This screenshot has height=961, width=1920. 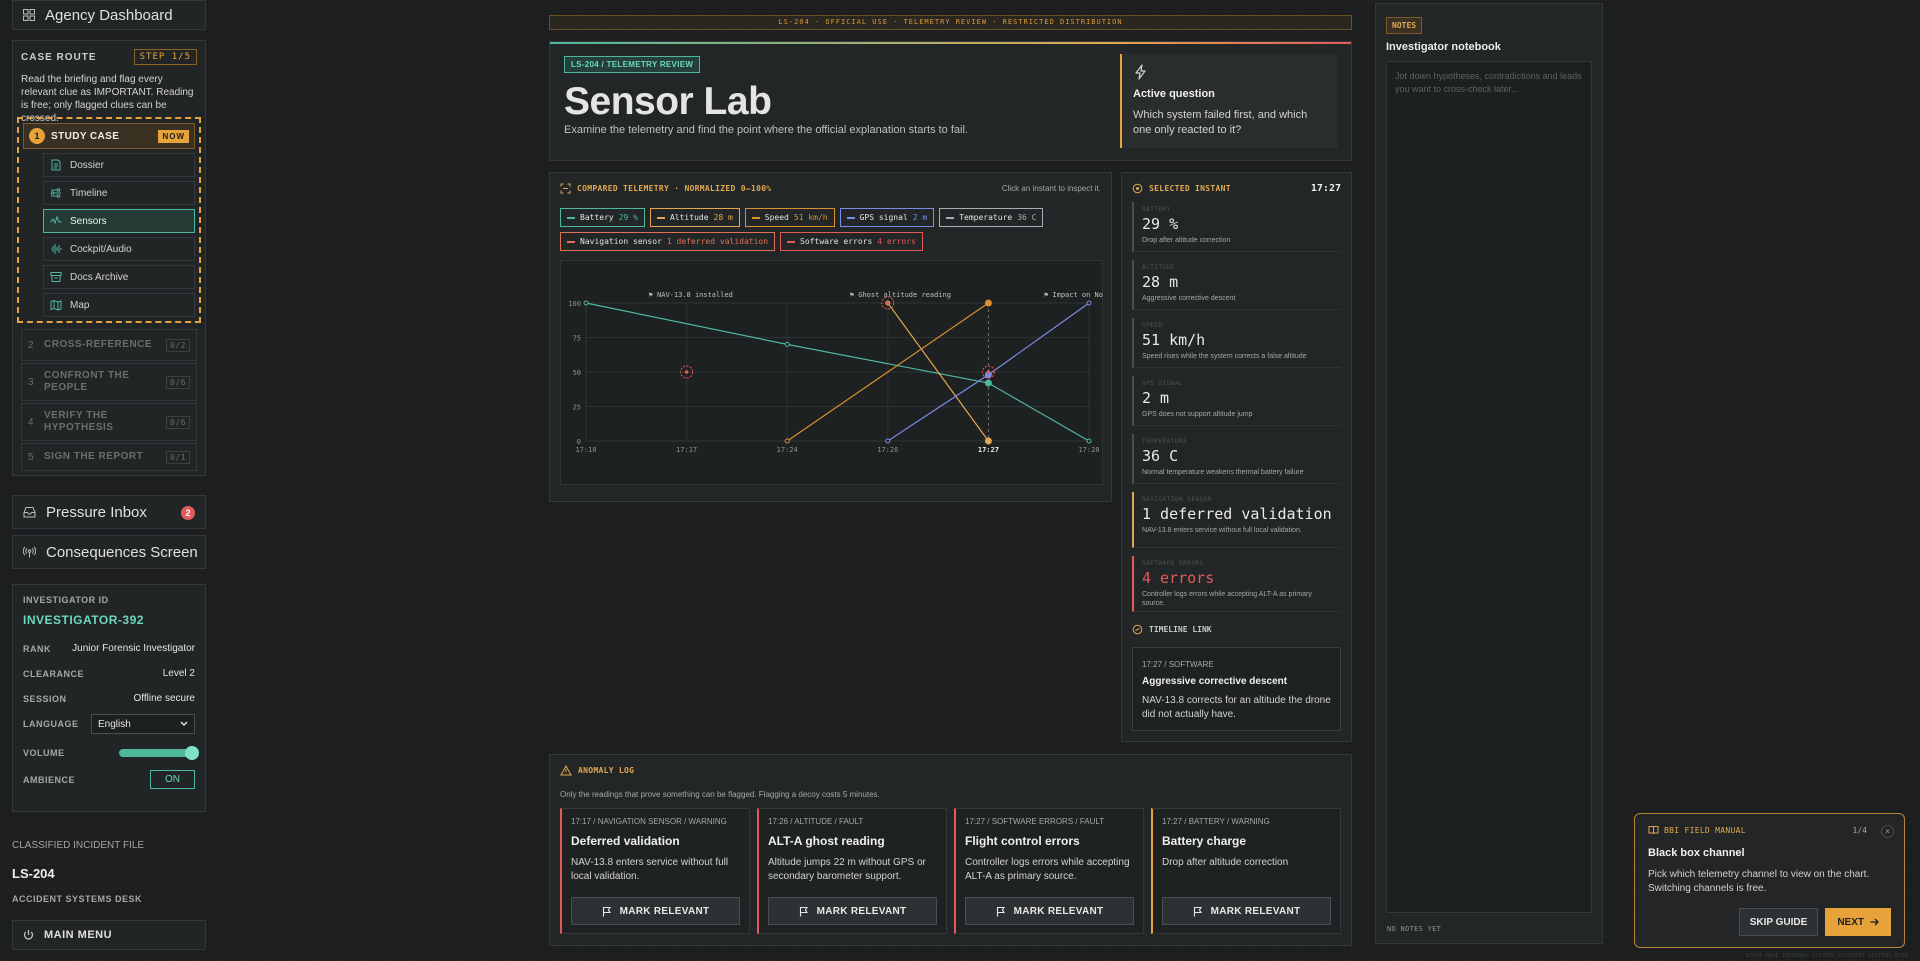 What do you see at coordinates (109, 382) in the screenshot?
I see `stage-confront-people: 3 CONFRONT THE PEOPLE 0/6` at bounding box center [109, 382].